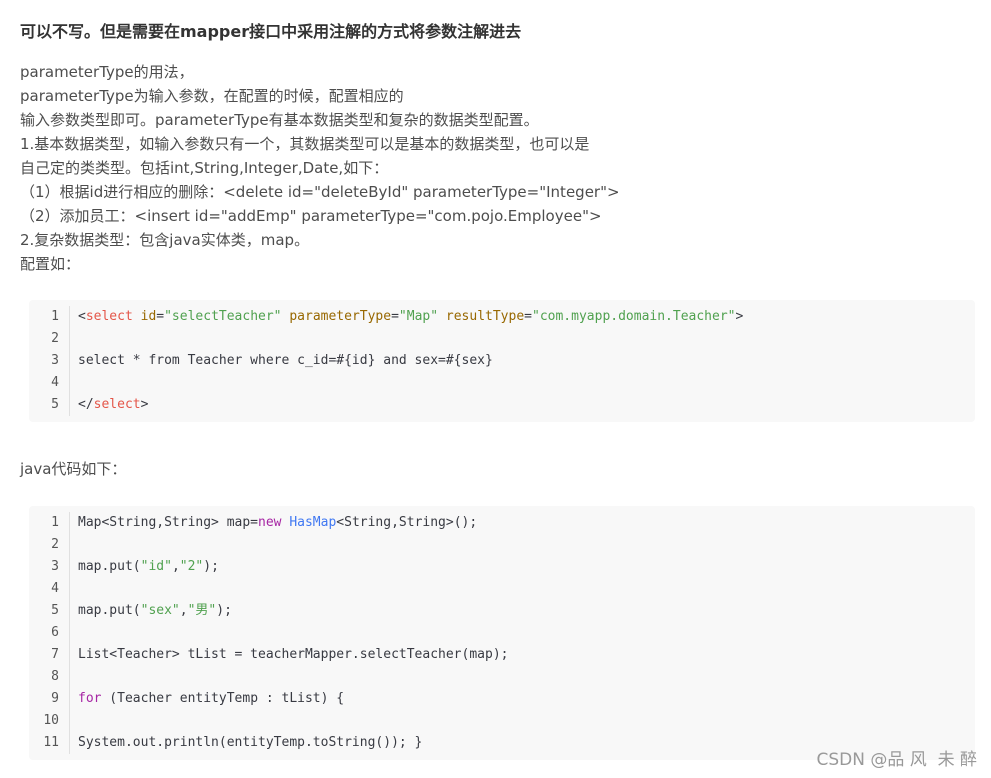 The image size is (991, 778). Describe the element at coordinates (212, 96) in the screenshot. I see `paragraph-line: parameterType为输入参数，在配置的时候，配置相应的` at that location.